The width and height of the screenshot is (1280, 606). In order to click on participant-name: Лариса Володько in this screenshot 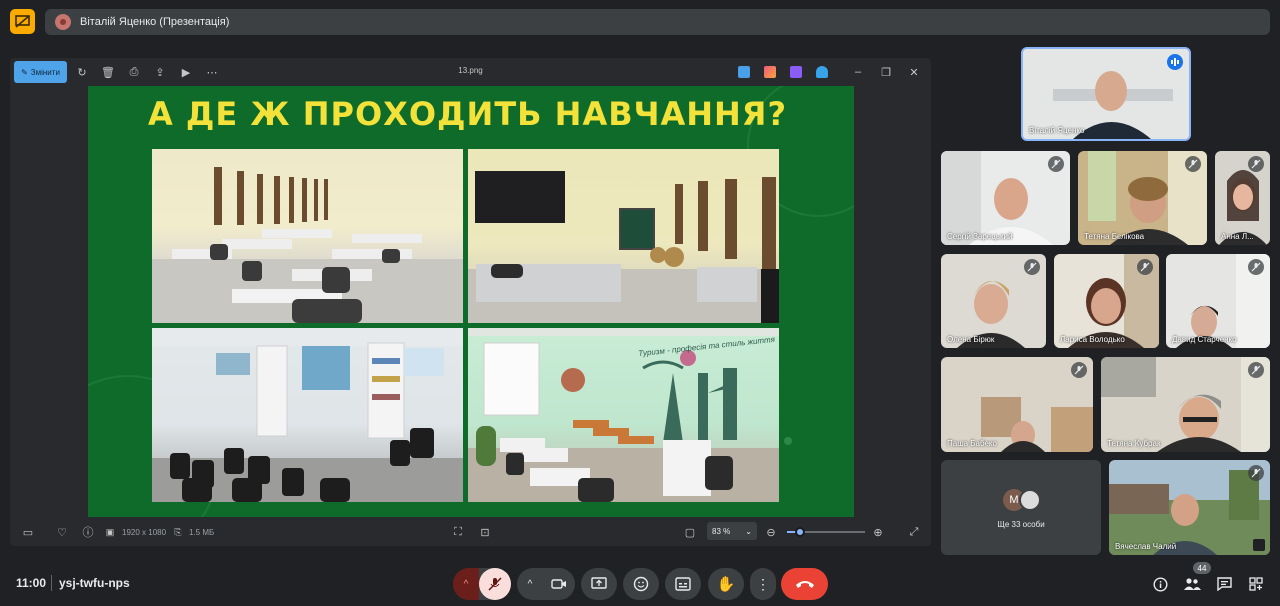, I will do `click(1092, 339)`.